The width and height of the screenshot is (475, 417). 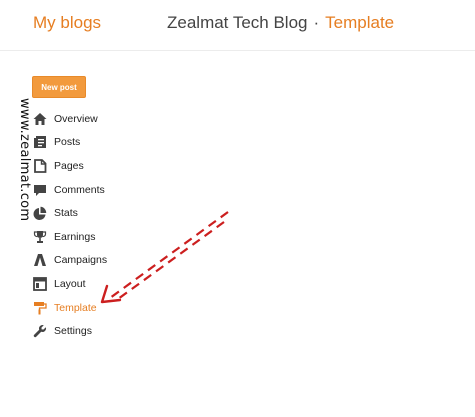 What do you see at coordinates (24, 160) in the screenshot?
I see `watermark-text: www.zealmat.com` at bounding box center [24, 160].